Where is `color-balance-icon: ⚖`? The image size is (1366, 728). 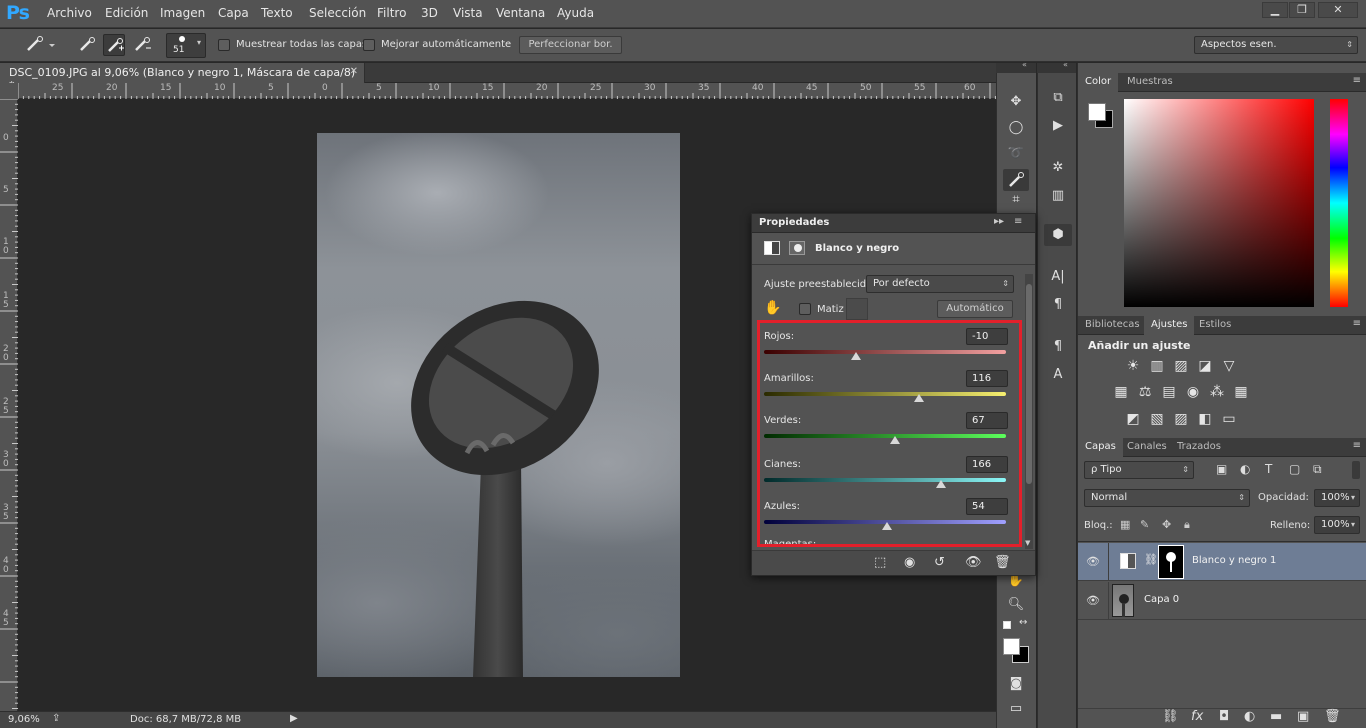 color-balance-icon: ⚖ is located at coordinates (1145, 392).